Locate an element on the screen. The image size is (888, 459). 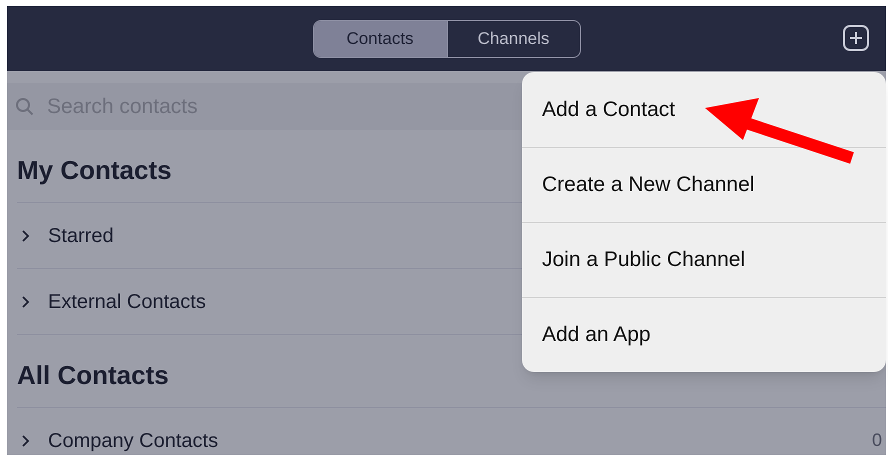
group-label: External Contacts is located at coordinates (127, 302).